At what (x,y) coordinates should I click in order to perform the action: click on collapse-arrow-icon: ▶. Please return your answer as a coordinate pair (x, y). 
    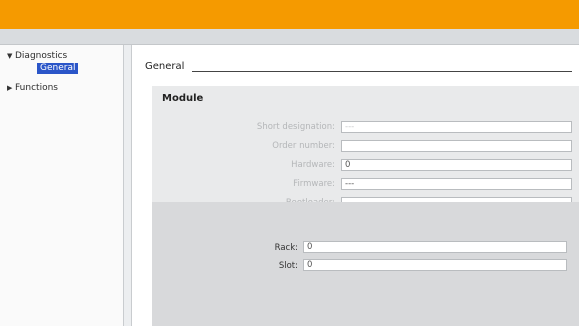
    Looking at the image, I should click on (11, 88).